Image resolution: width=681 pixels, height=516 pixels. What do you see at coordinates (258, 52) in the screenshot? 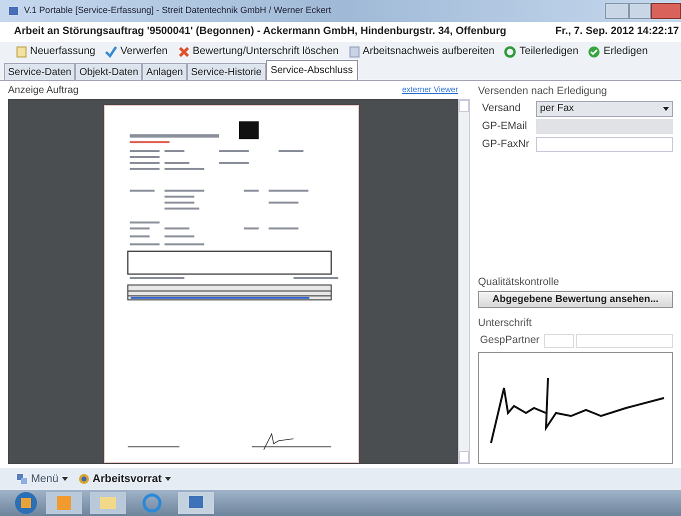
I see `toolbar-button: Bewertung/Unterschrift löschen` at bounding box center [258, 52].